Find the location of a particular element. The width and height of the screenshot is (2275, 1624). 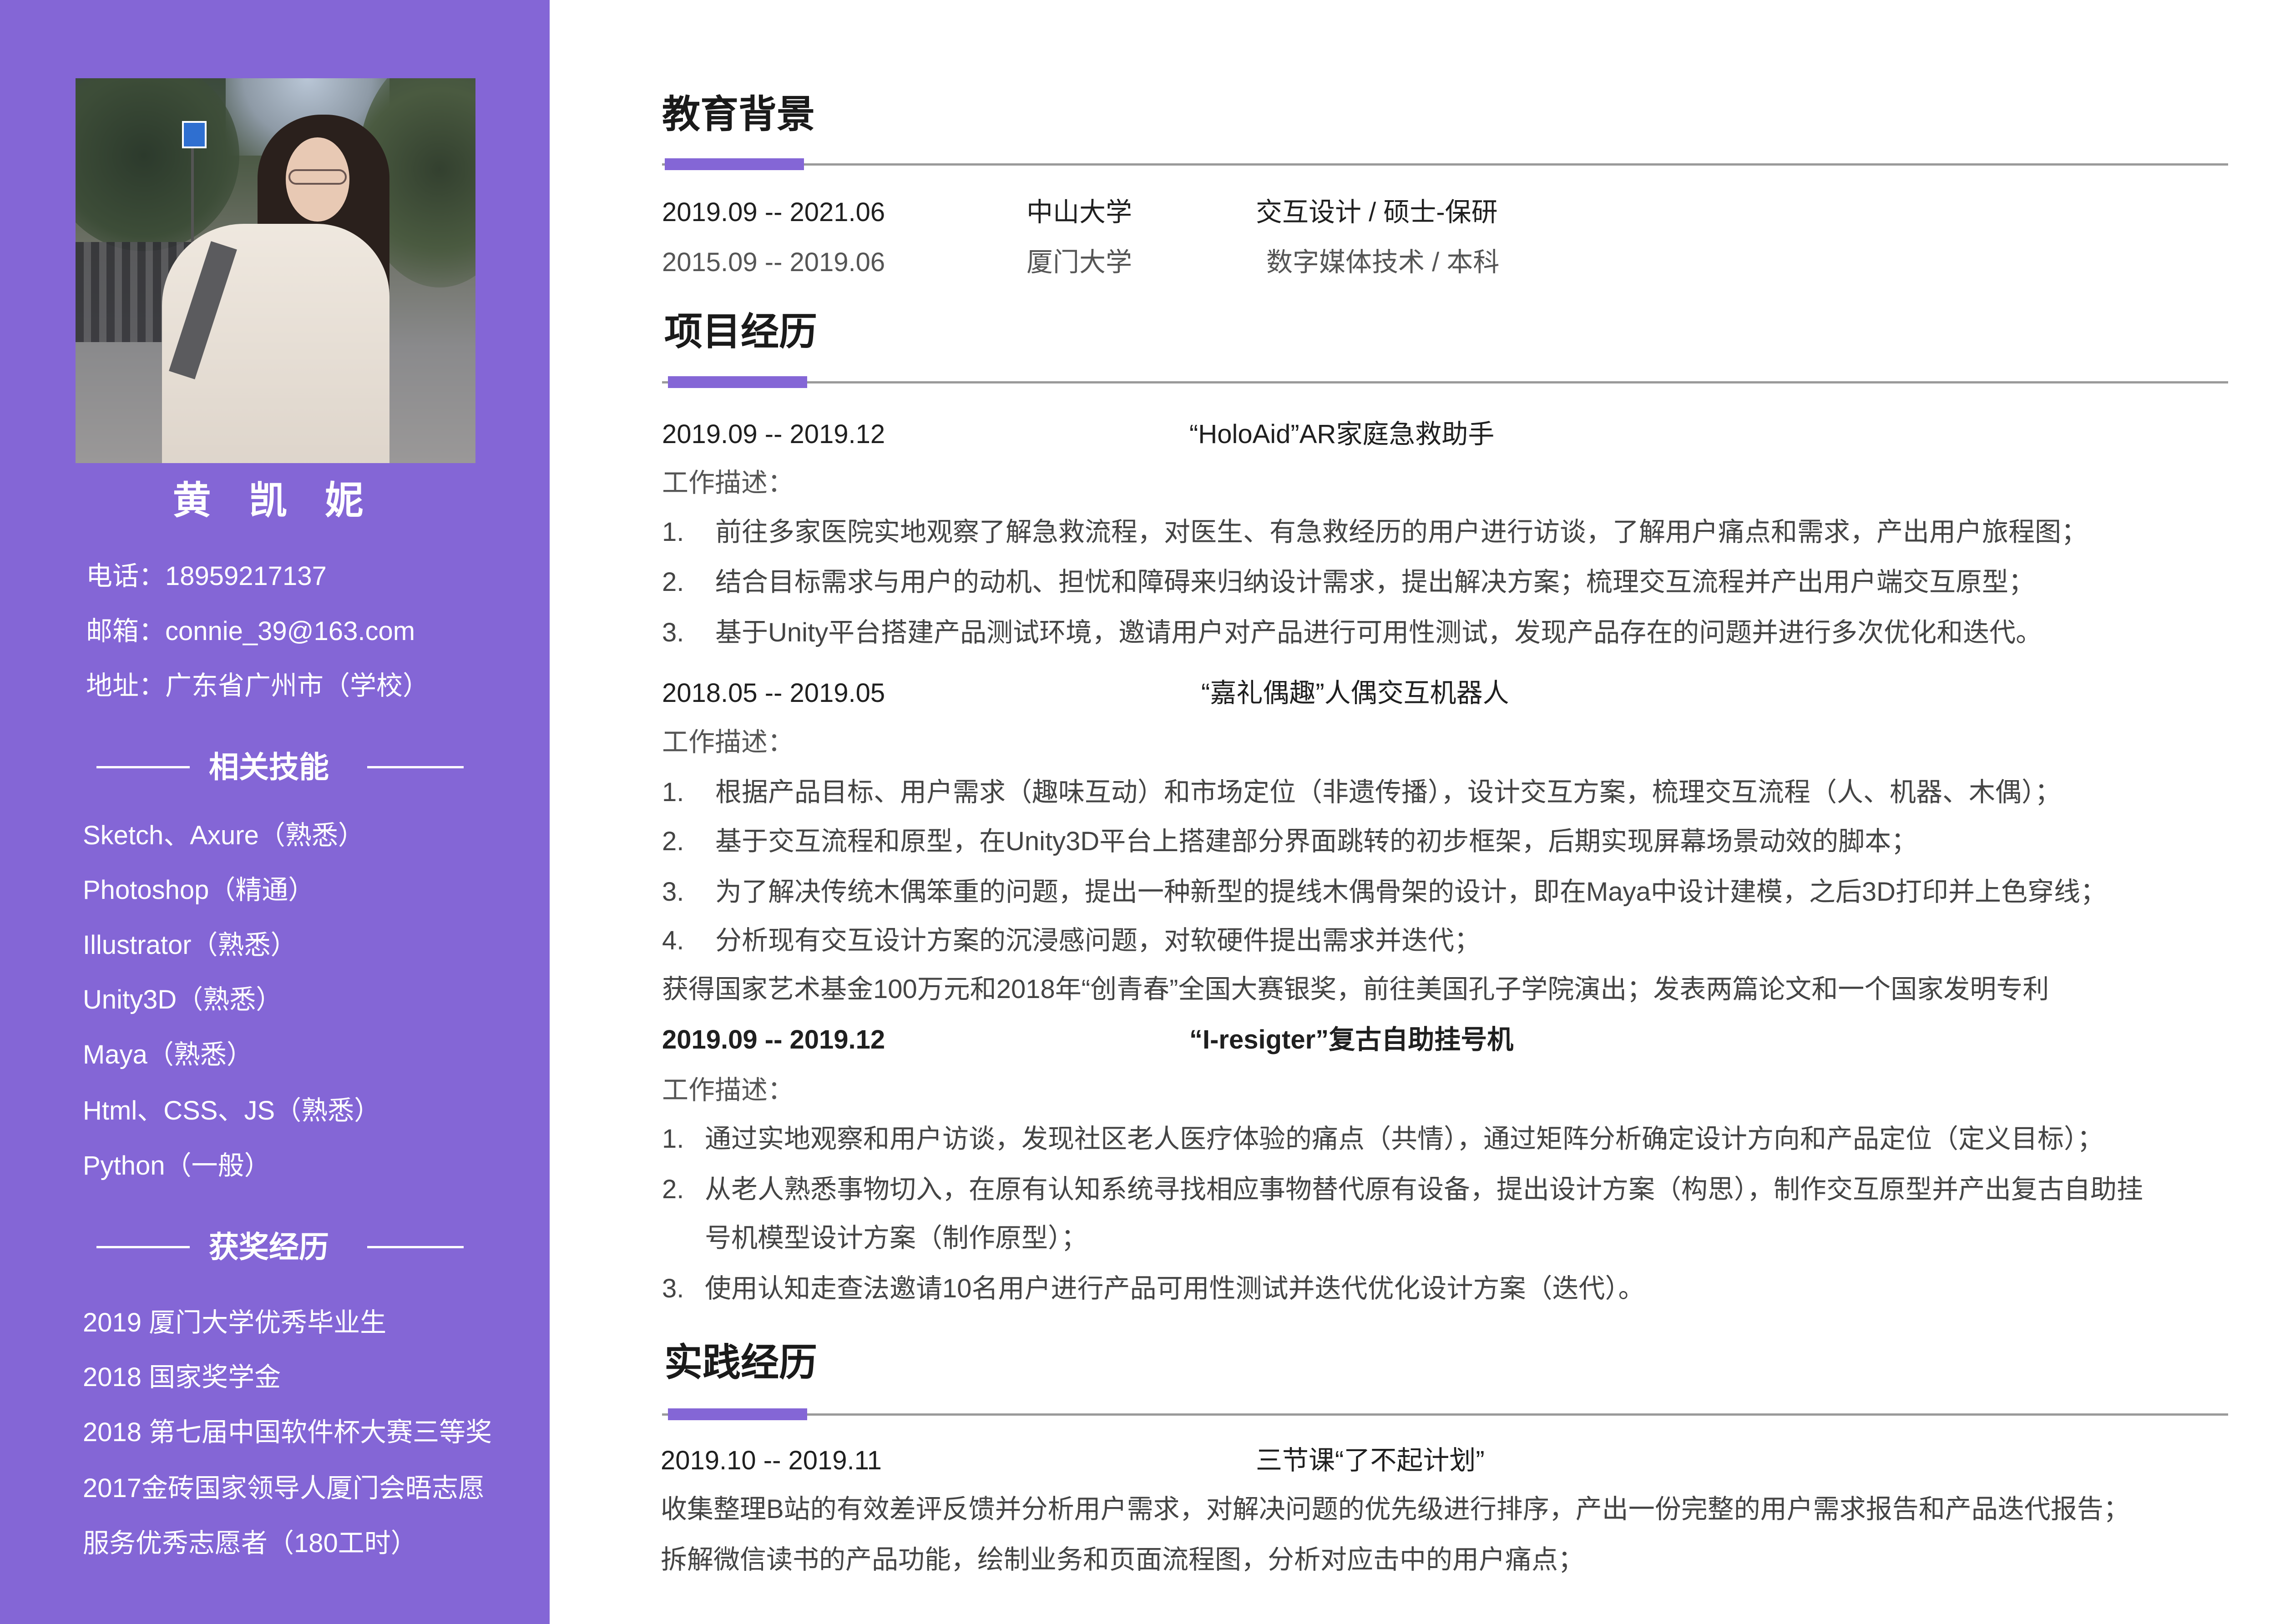

photo-person-glasses is located at coordinates (317, 177).